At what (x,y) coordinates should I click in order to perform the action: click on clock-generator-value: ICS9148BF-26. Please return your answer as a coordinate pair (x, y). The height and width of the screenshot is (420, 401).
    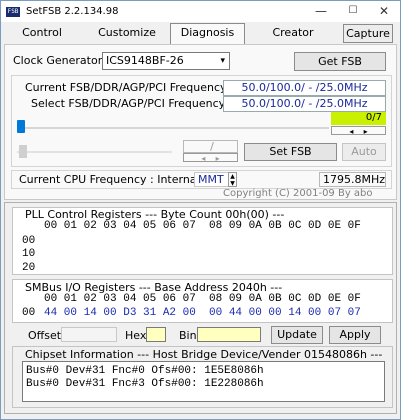
    Looking at the image, I should click on (145, 60).